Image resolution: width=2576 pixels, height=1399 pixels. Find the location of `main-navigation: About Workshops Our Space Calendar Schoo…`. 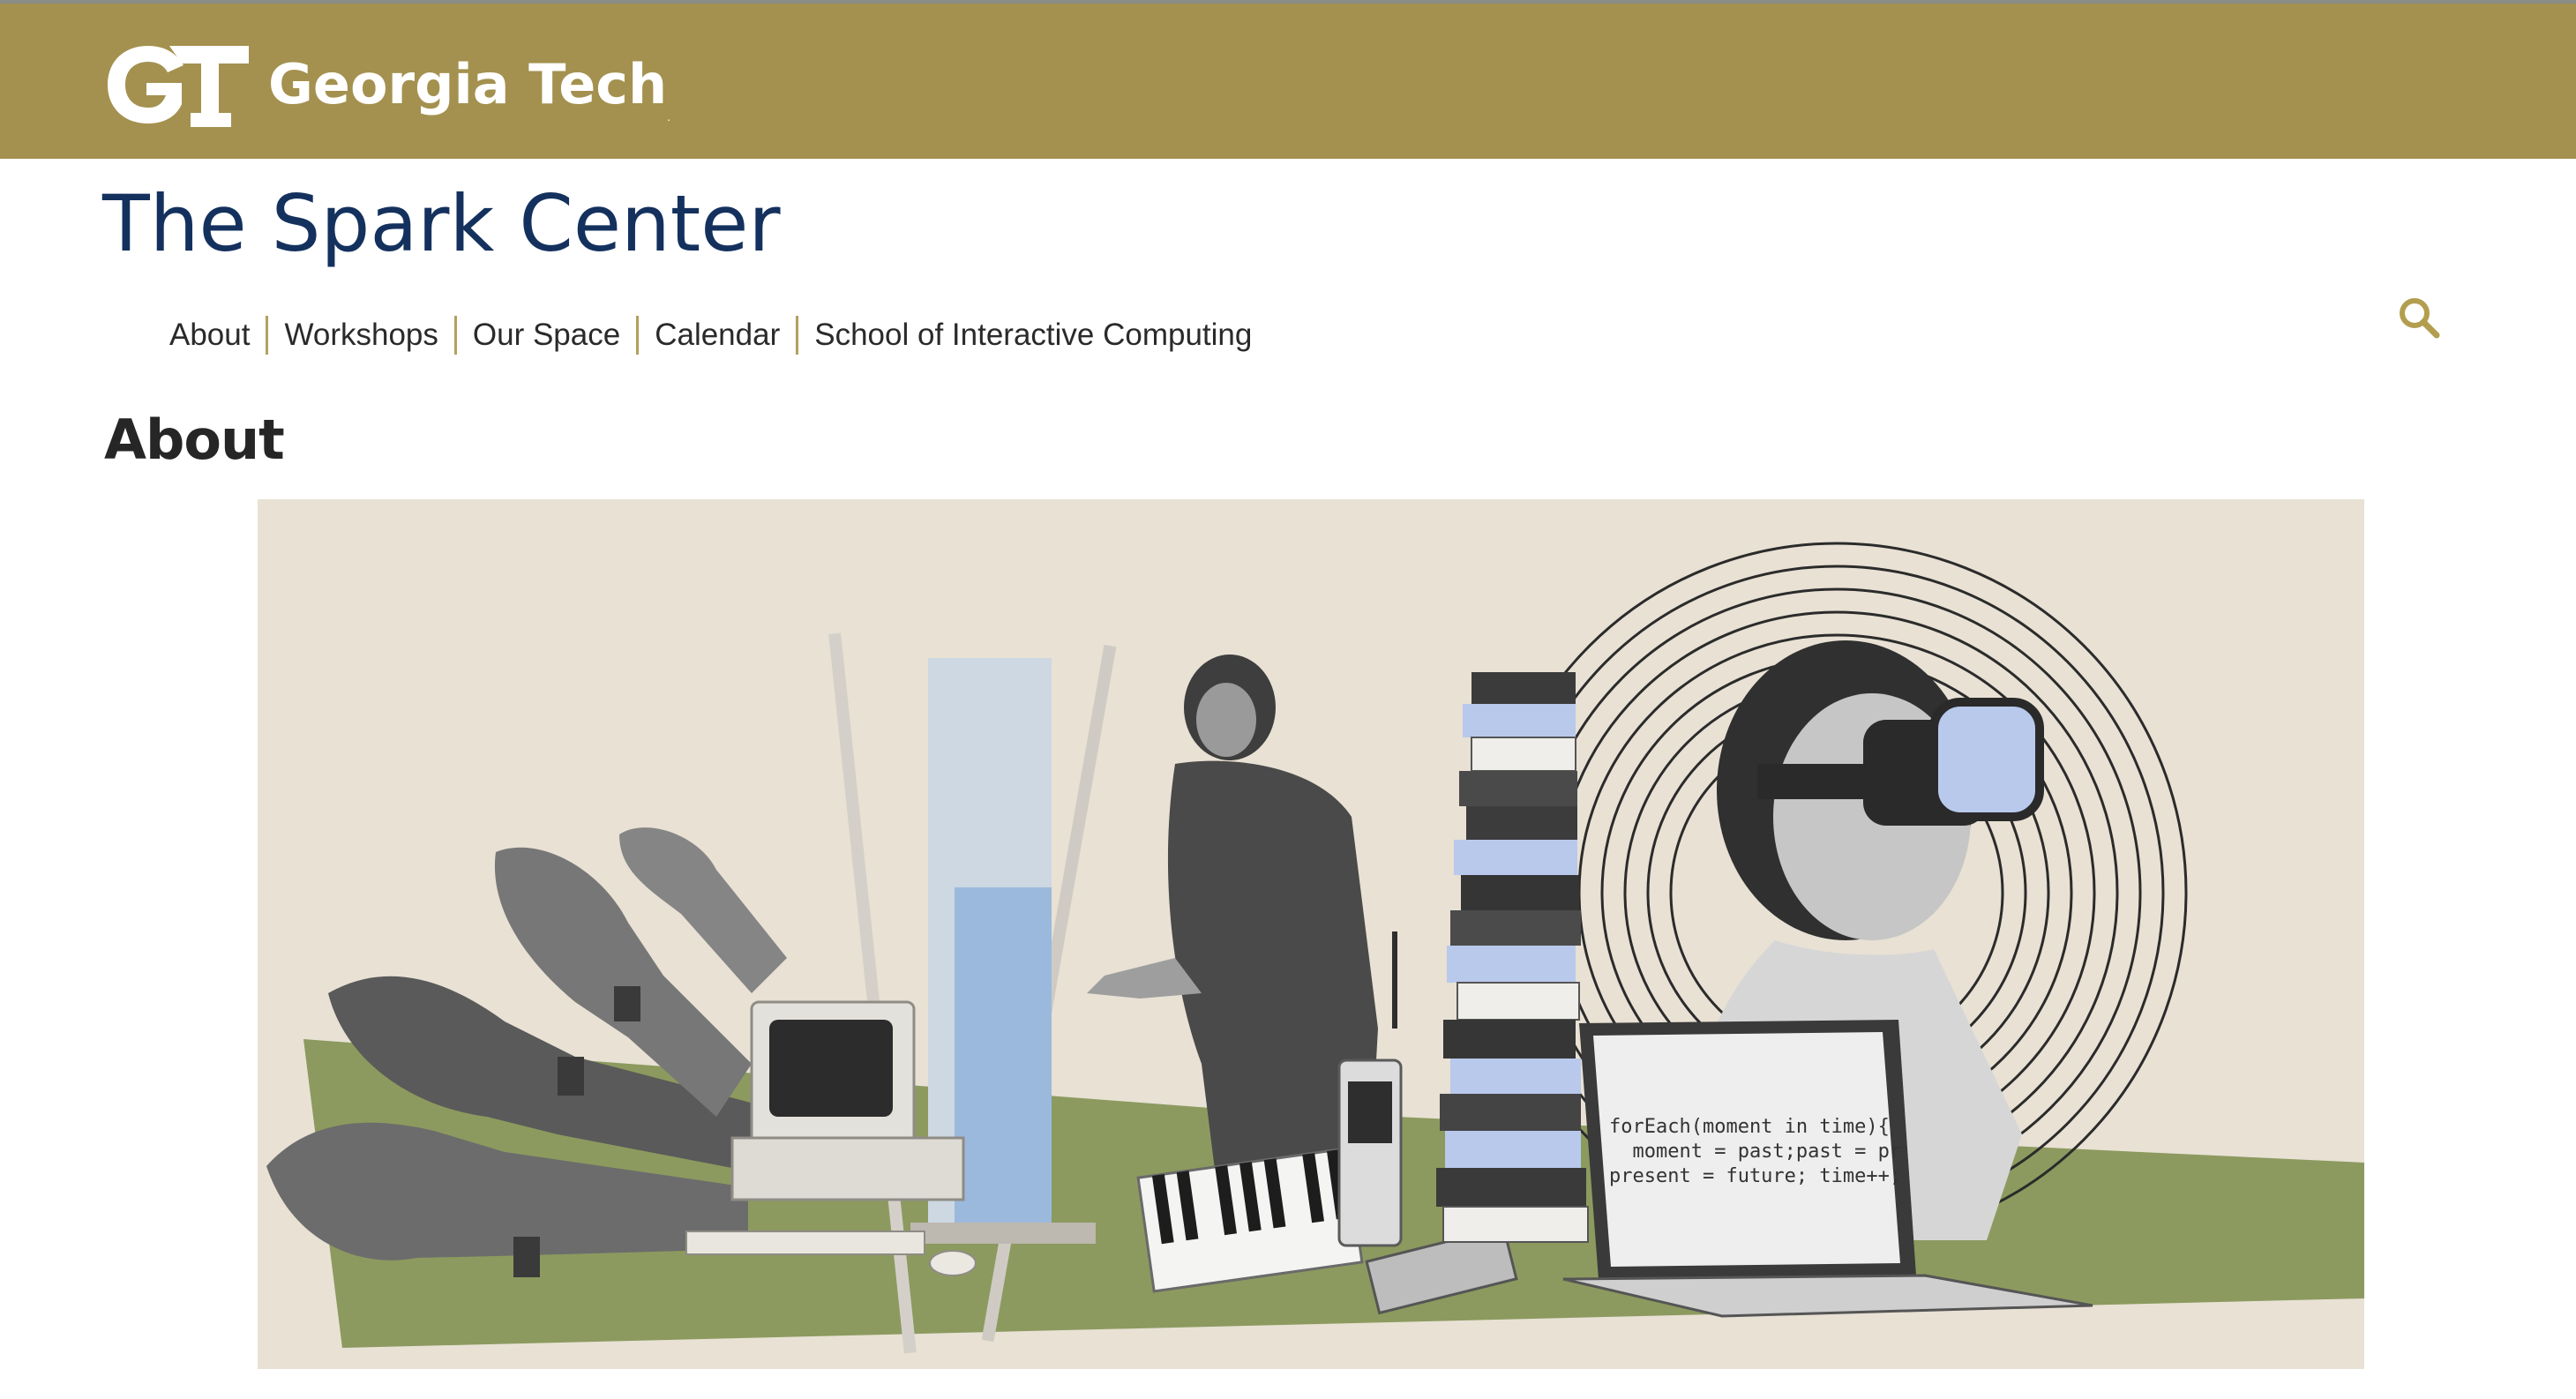

main-navigation: About Workshops Our Space Calendar Schoo… is located at coordinates (711, 335).